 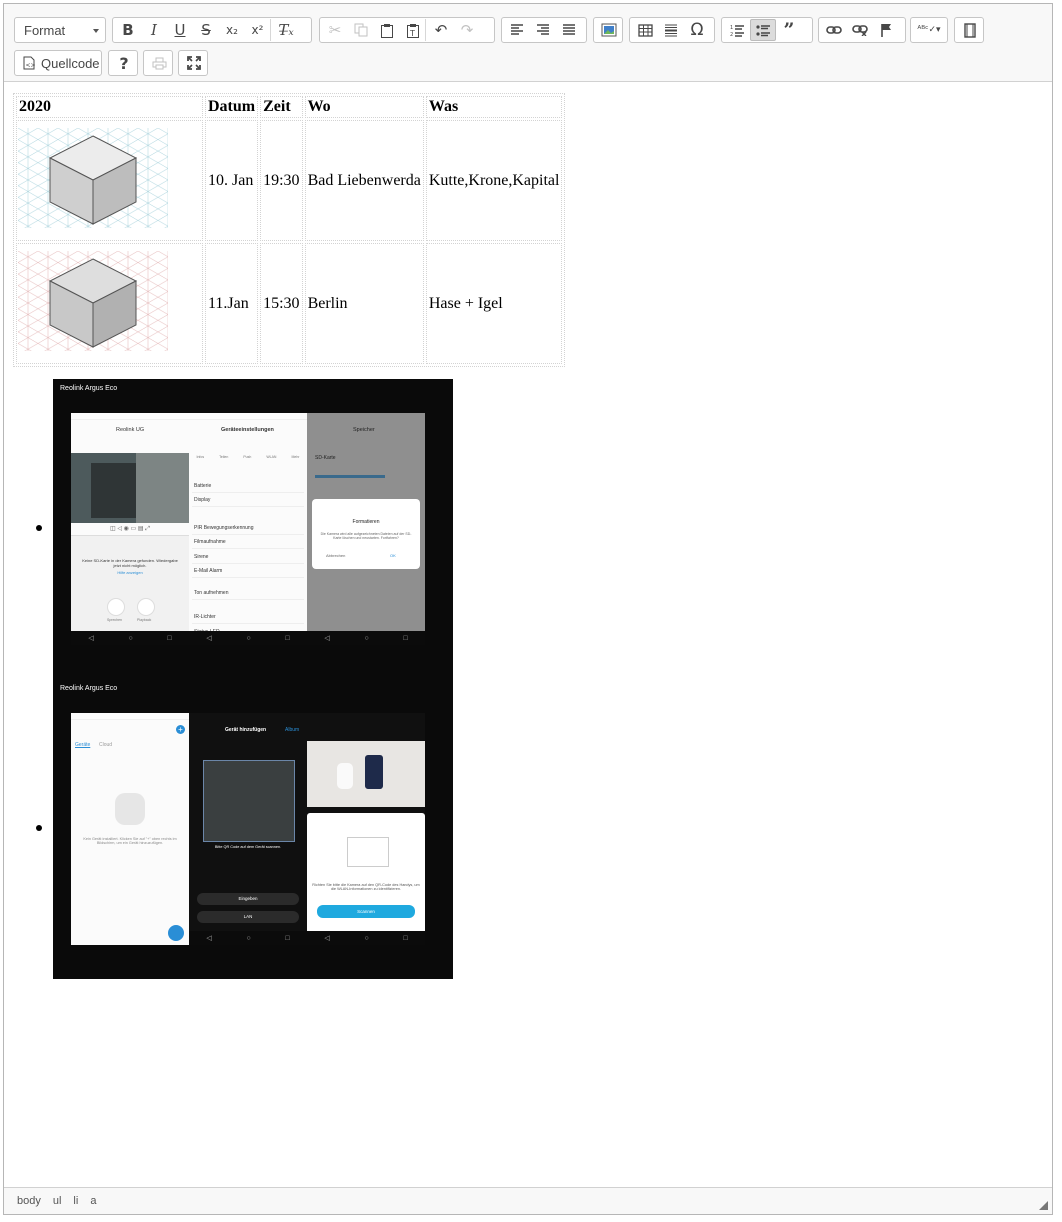 What do you see at coordinates (93, 1201) in the screenshot?
I see `path-a: a` at bounding box center [93, 1201].